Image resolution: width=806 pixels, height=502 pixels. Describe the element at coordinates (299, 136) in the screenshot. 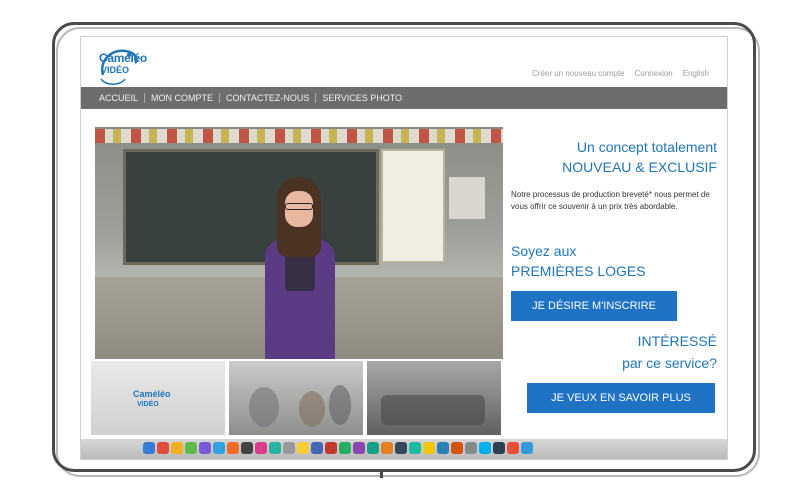

I see `classroom-banners` at that location.